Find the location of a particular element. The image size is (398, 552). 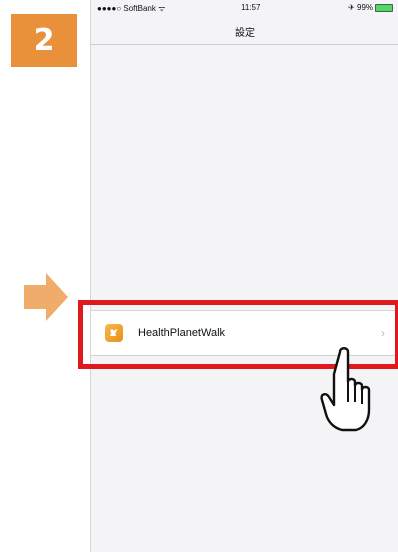

battery-percent: ✈ 99% is located at coordinates (360, 7).